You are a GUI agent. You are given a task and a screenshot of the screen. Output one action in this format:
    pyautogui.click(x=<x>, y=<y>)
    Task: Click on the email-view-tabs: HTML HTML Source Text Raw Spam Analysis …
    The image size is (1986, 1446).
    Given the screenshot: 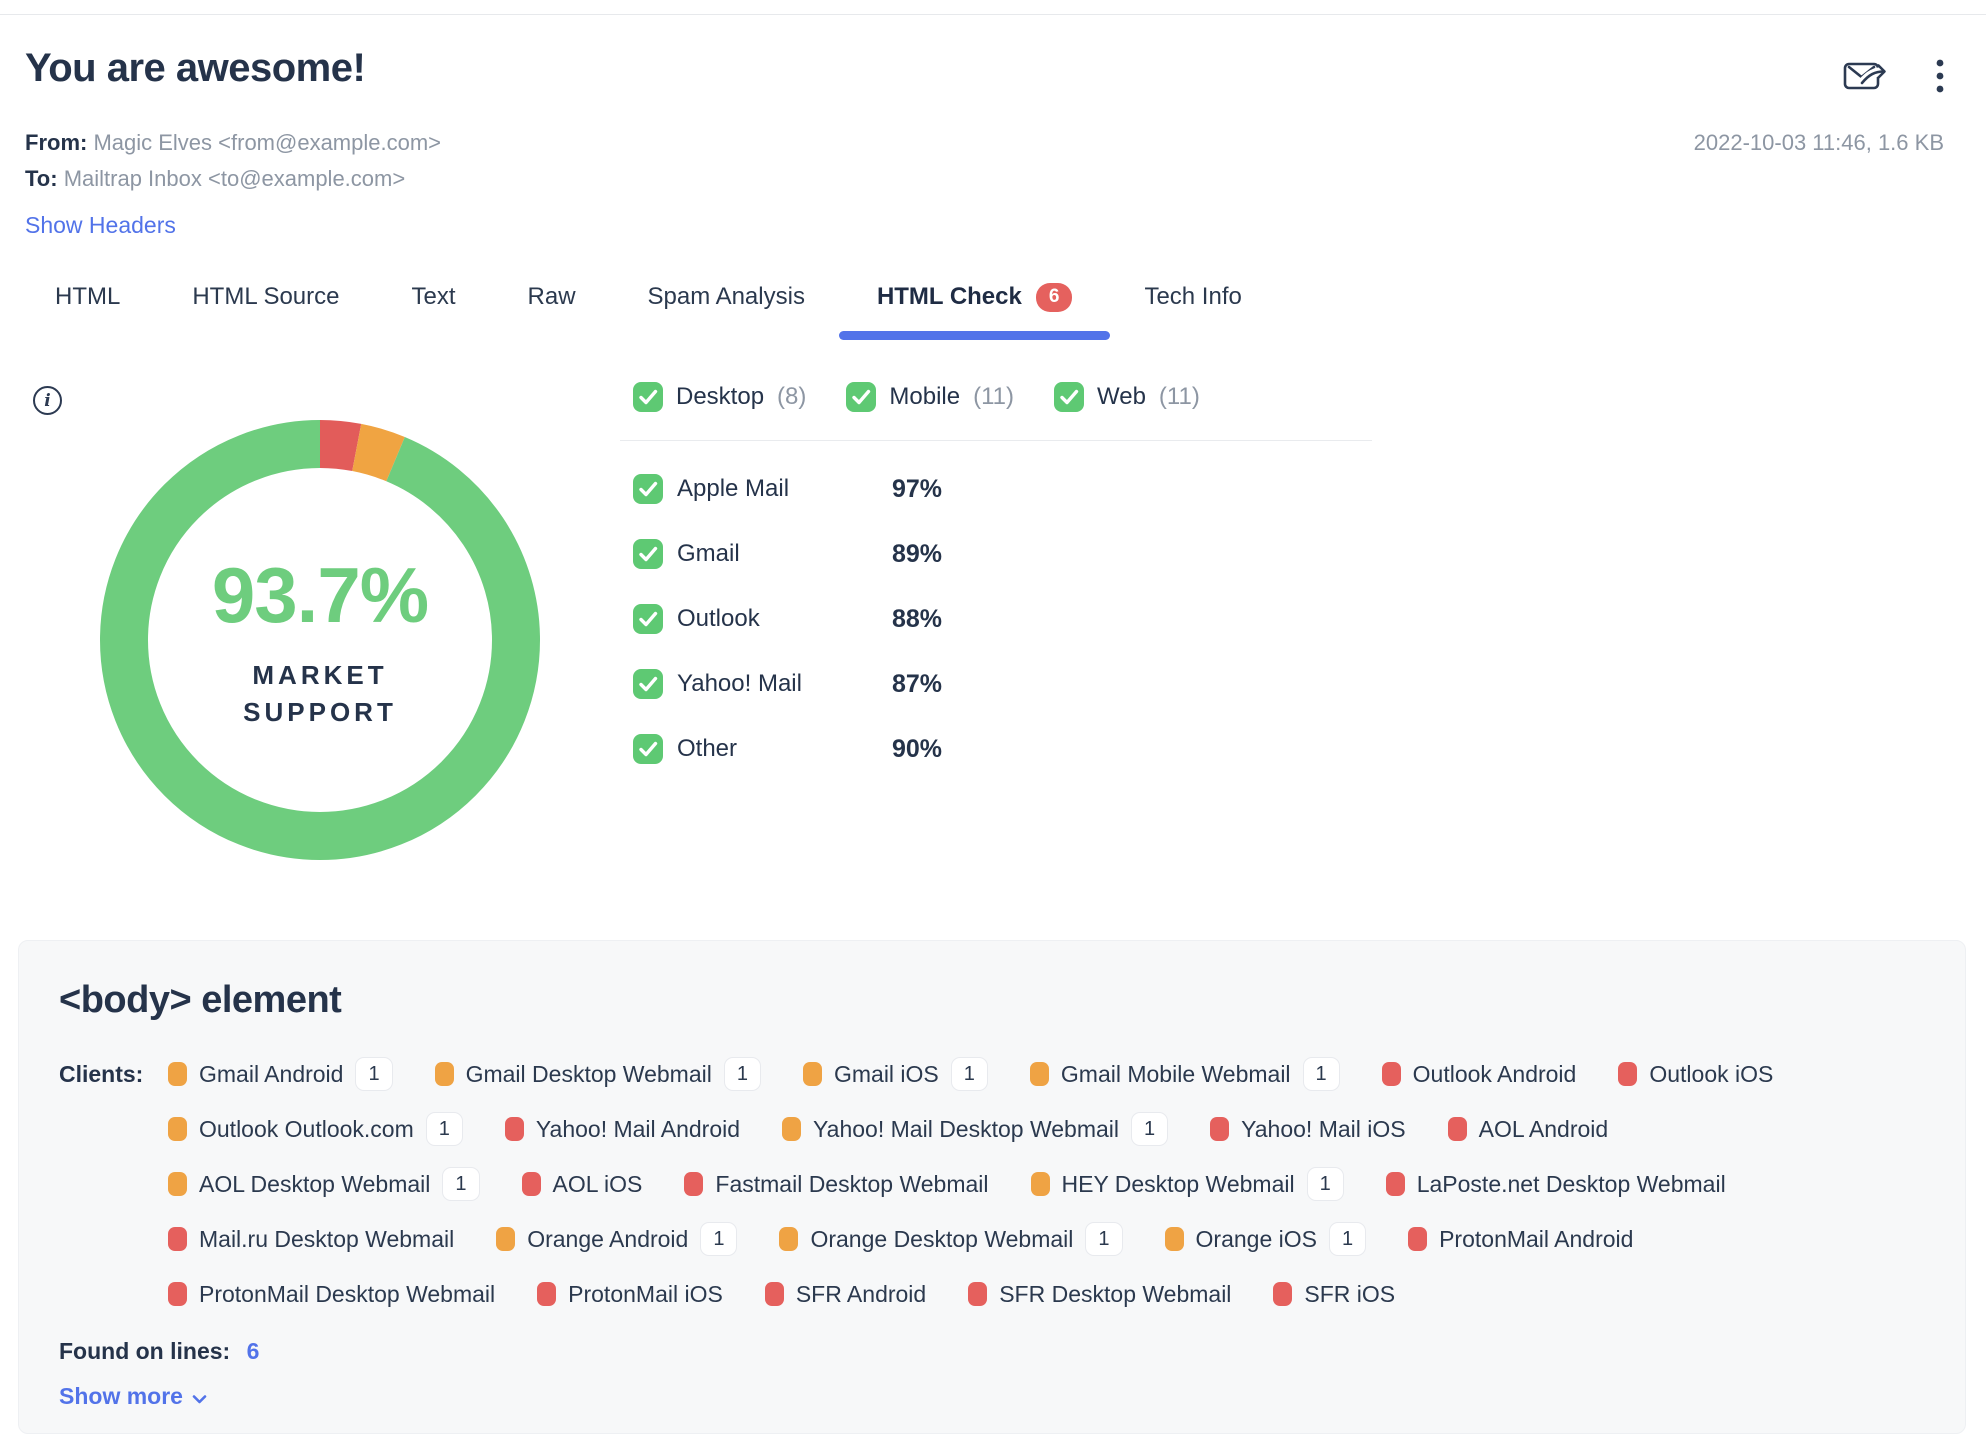 What is the action you would take?
    pyautogui.click(x=648, y=311)
    